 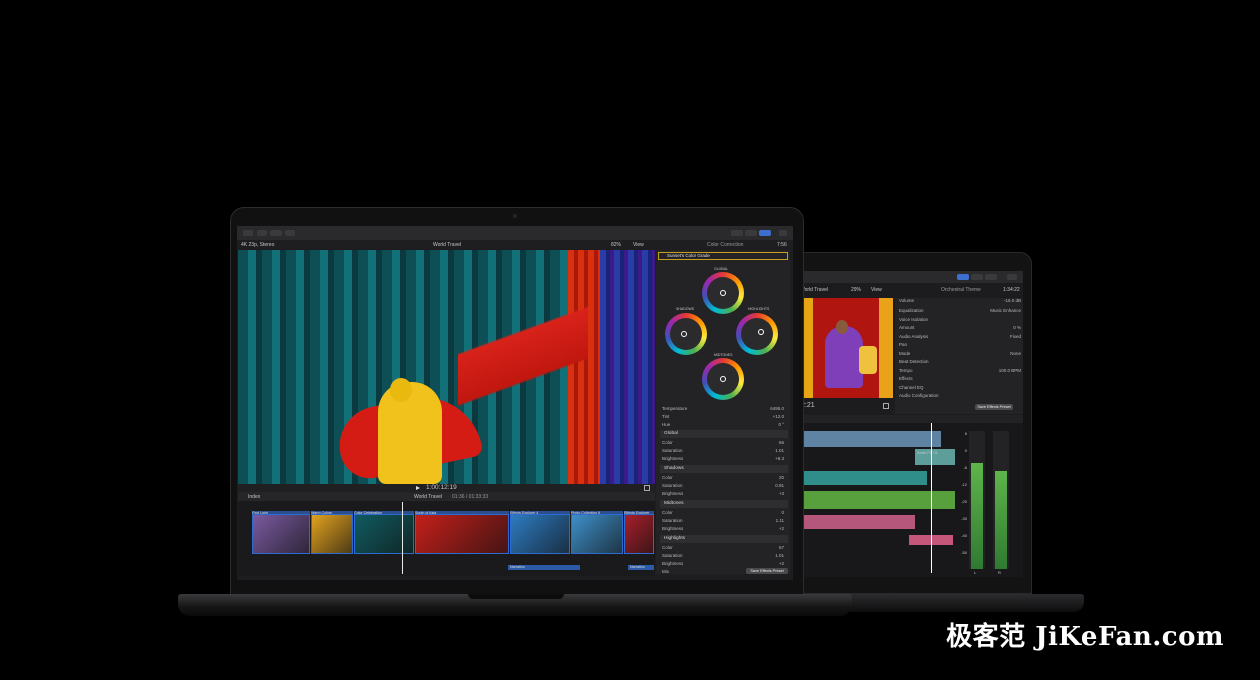 I want to click on back-inspector-row: Channel EQ, so click(x=961, y=388).